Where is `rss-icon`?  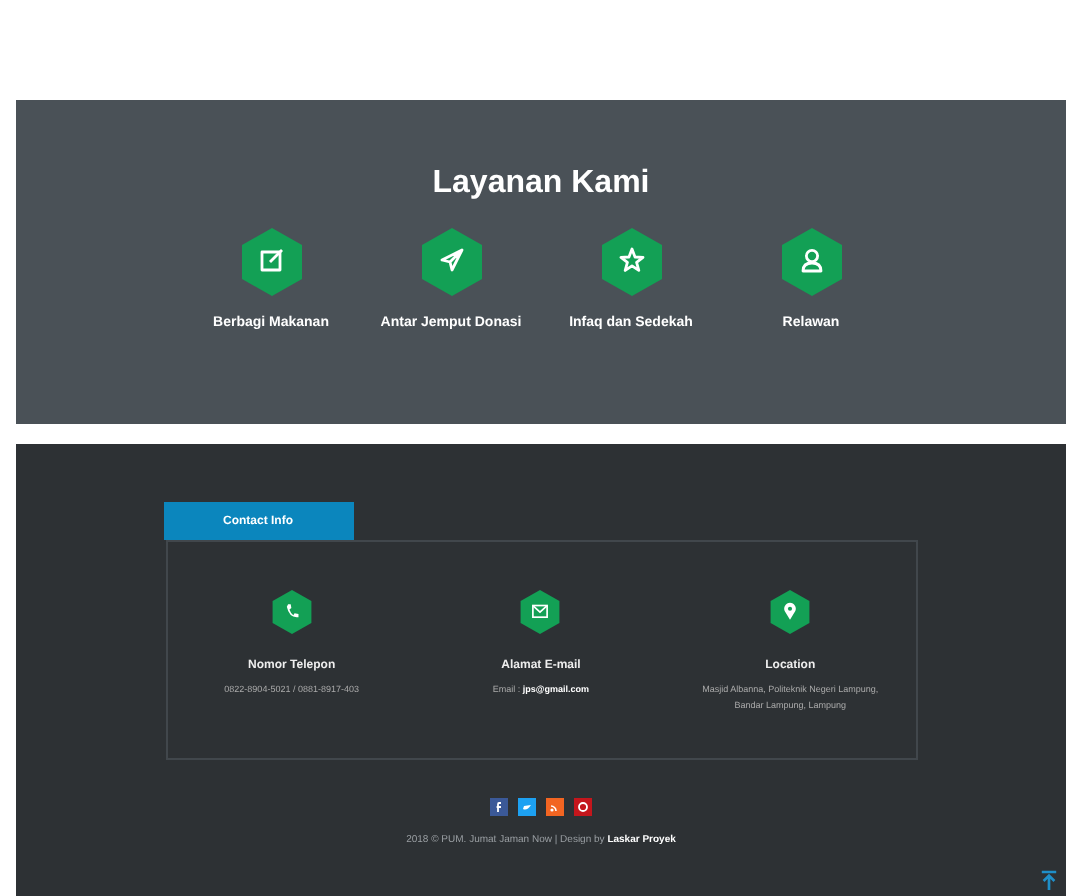
rss-icon is located at coordinates (555, 807).